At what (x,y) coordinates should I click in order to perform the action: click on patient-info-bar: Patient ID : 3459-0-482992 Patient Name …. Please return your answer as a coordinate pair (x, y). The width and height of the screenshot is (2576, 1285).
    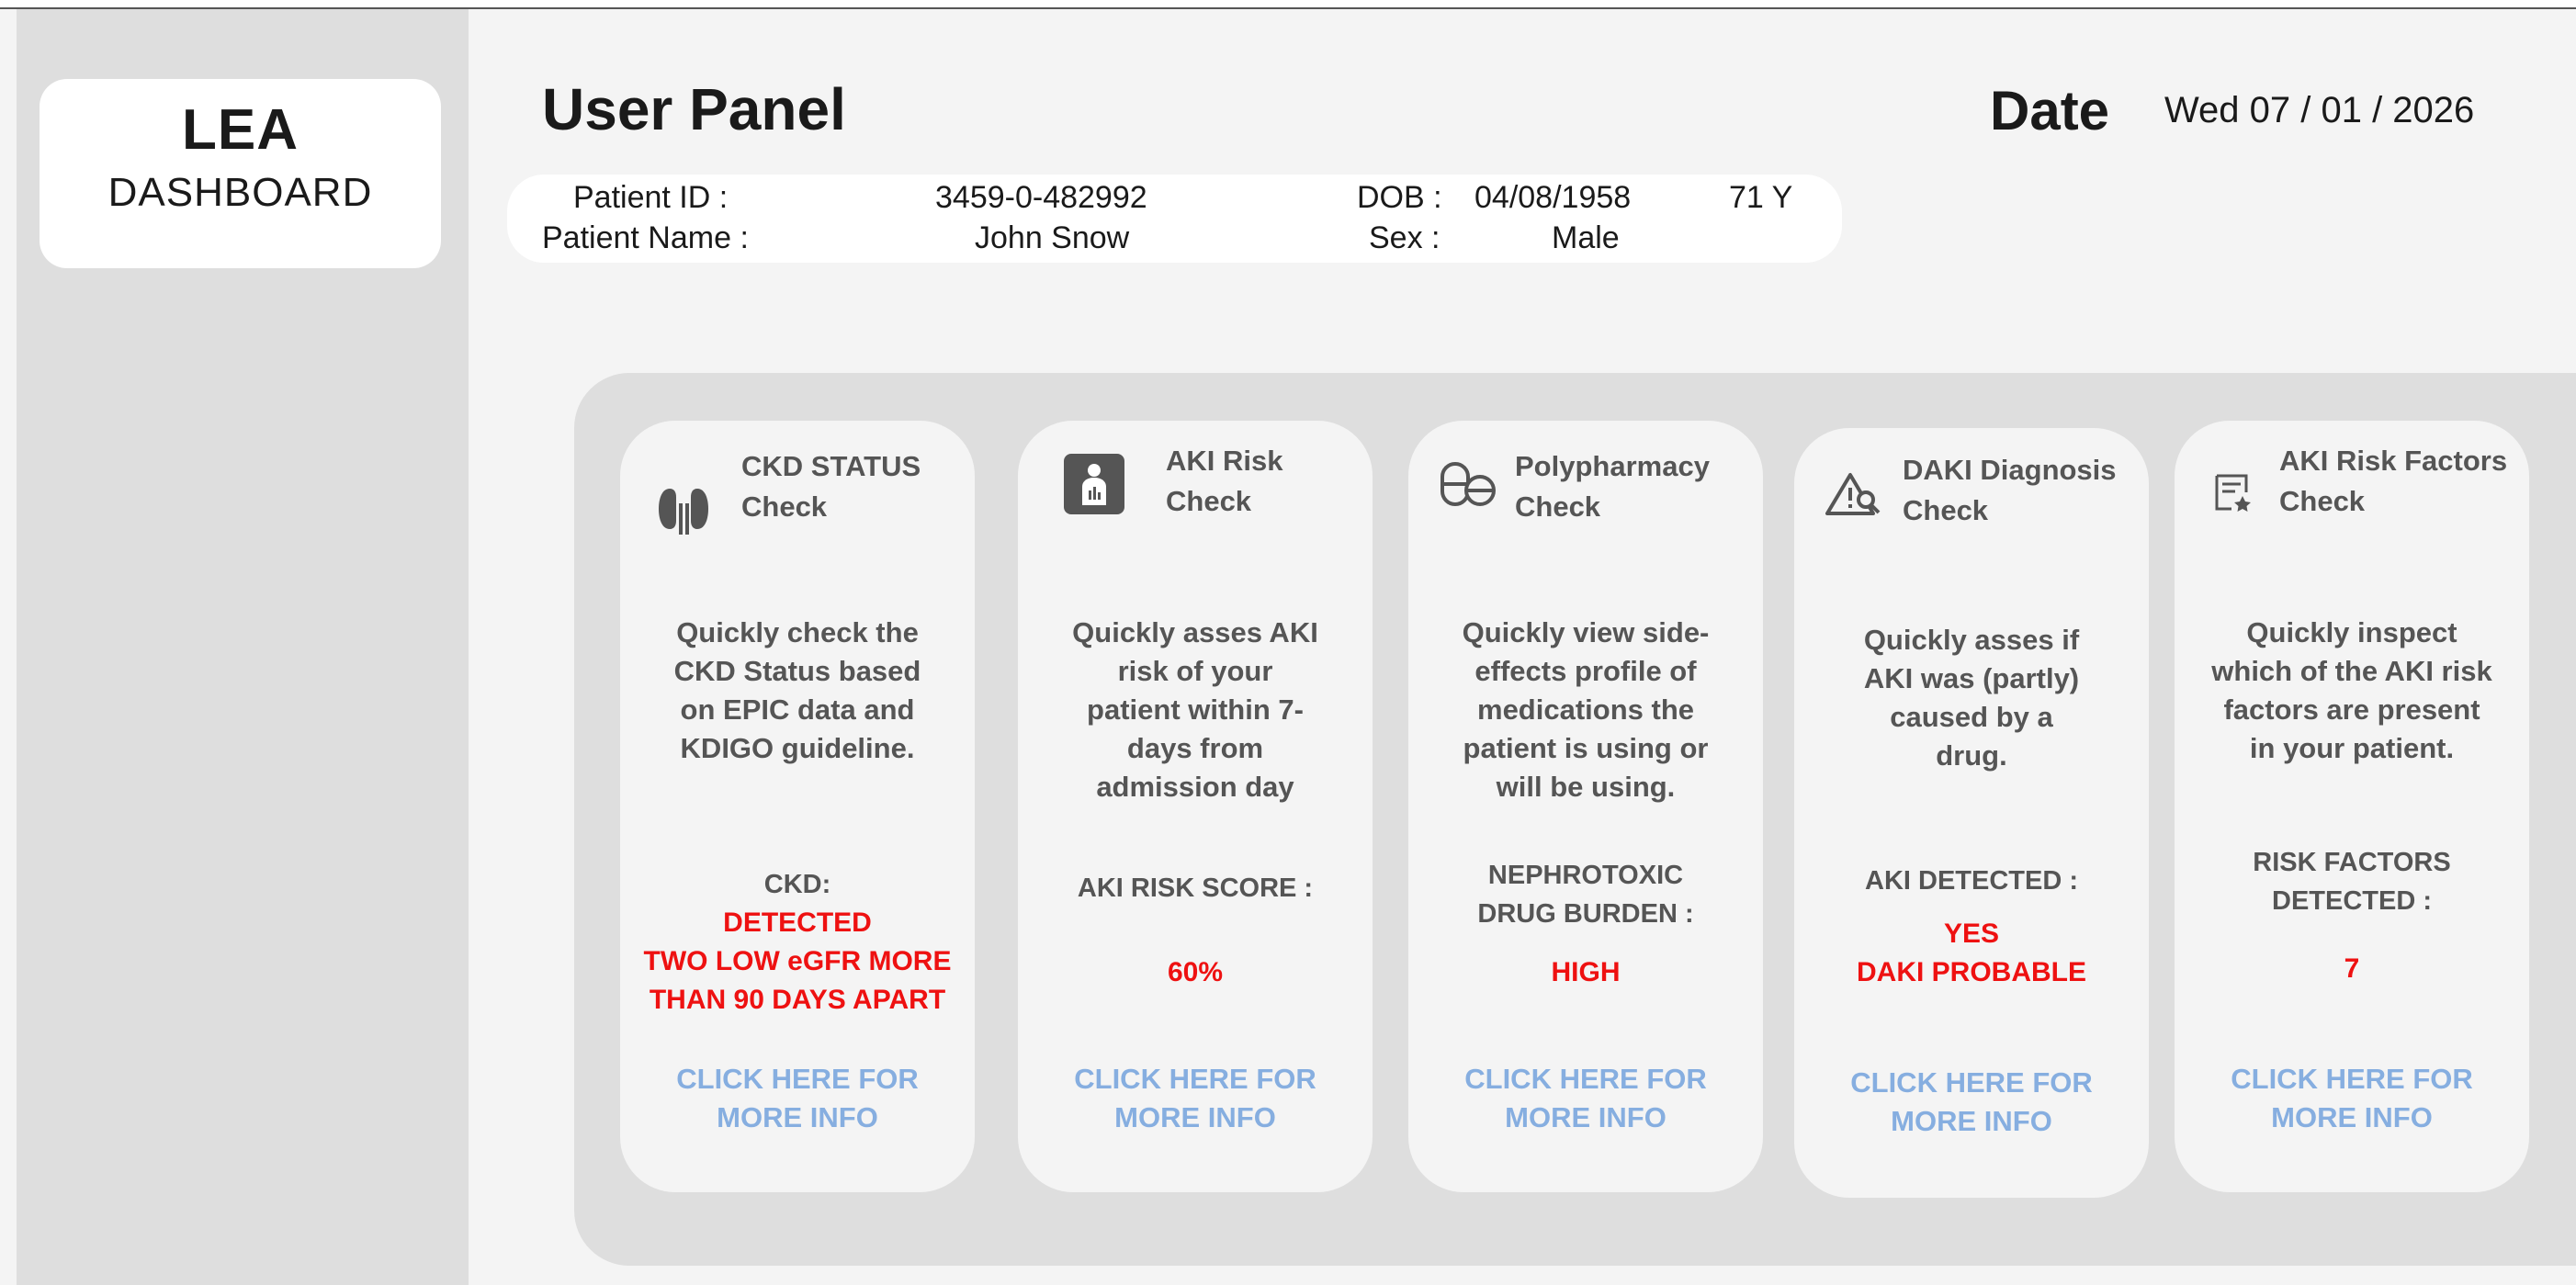
    Looking at the image, I should click on (1174, 219).